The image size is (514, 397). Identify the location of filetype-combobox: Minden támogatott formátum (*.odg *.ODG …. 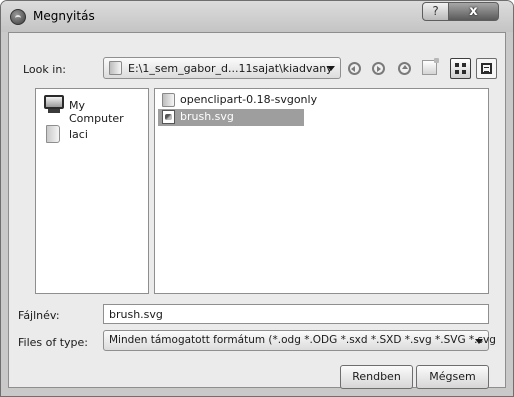
(299, 340).